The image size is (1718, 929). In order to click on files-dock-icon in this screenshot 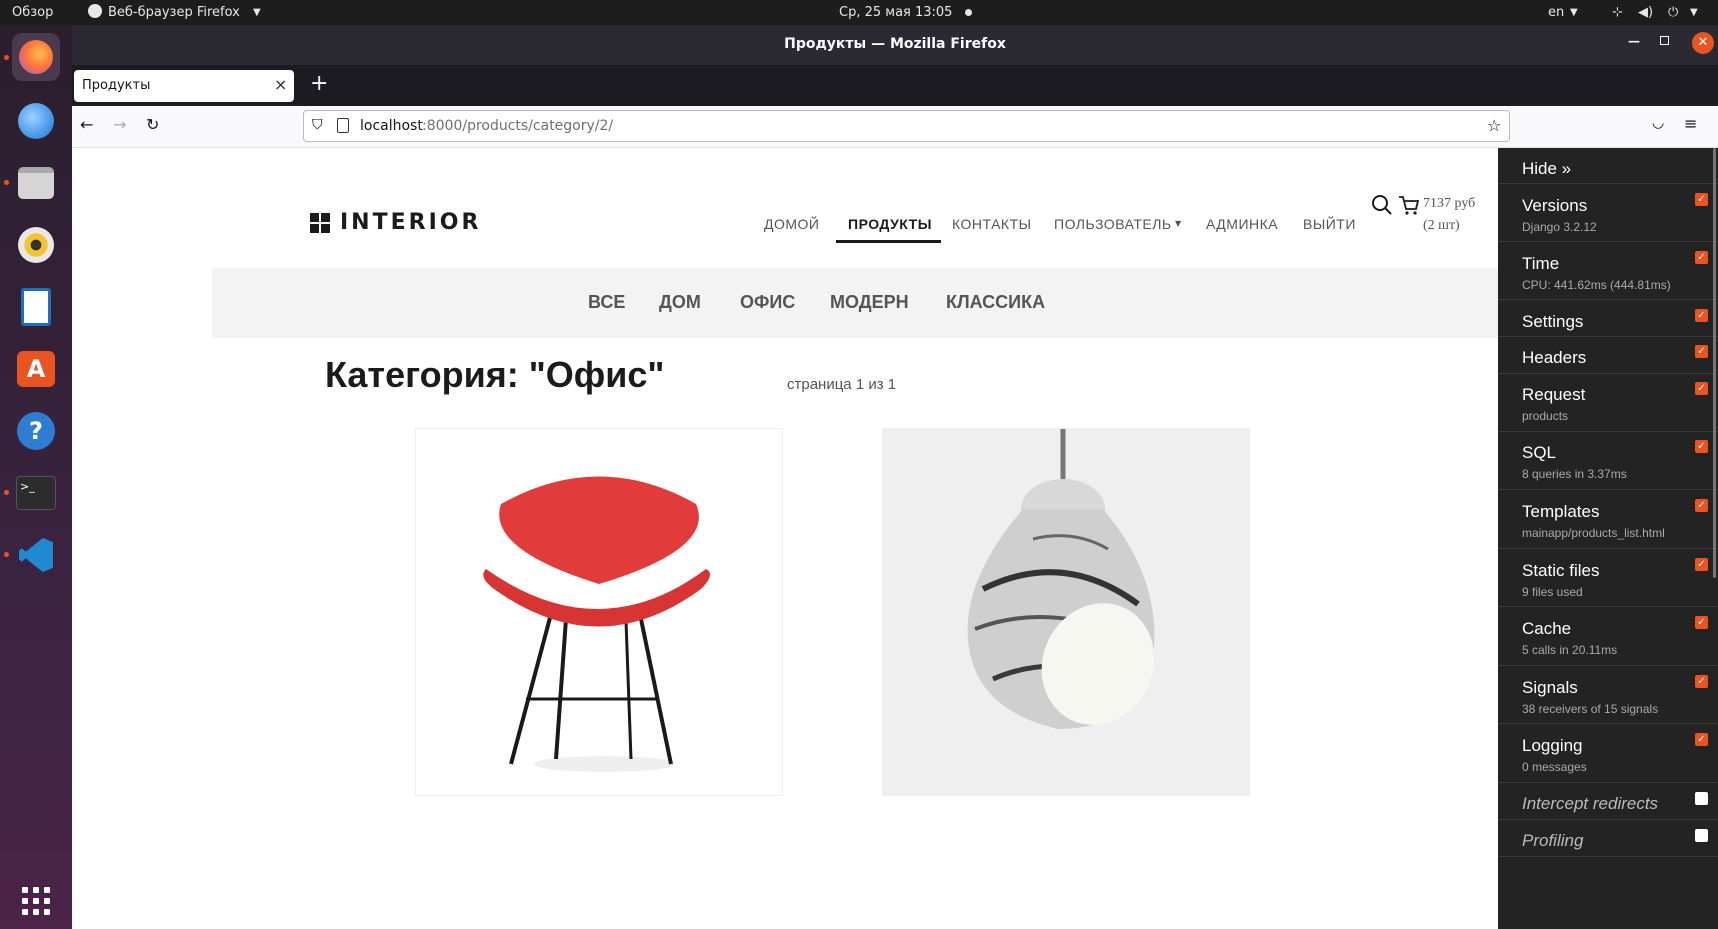, I will do `click(36, 183)`.